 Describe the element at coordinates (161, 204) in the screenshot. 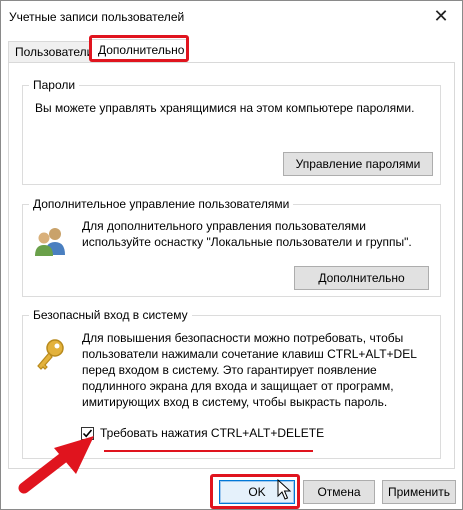

I see `advanced-legend: Дополнительное управление пользователями` at that location.